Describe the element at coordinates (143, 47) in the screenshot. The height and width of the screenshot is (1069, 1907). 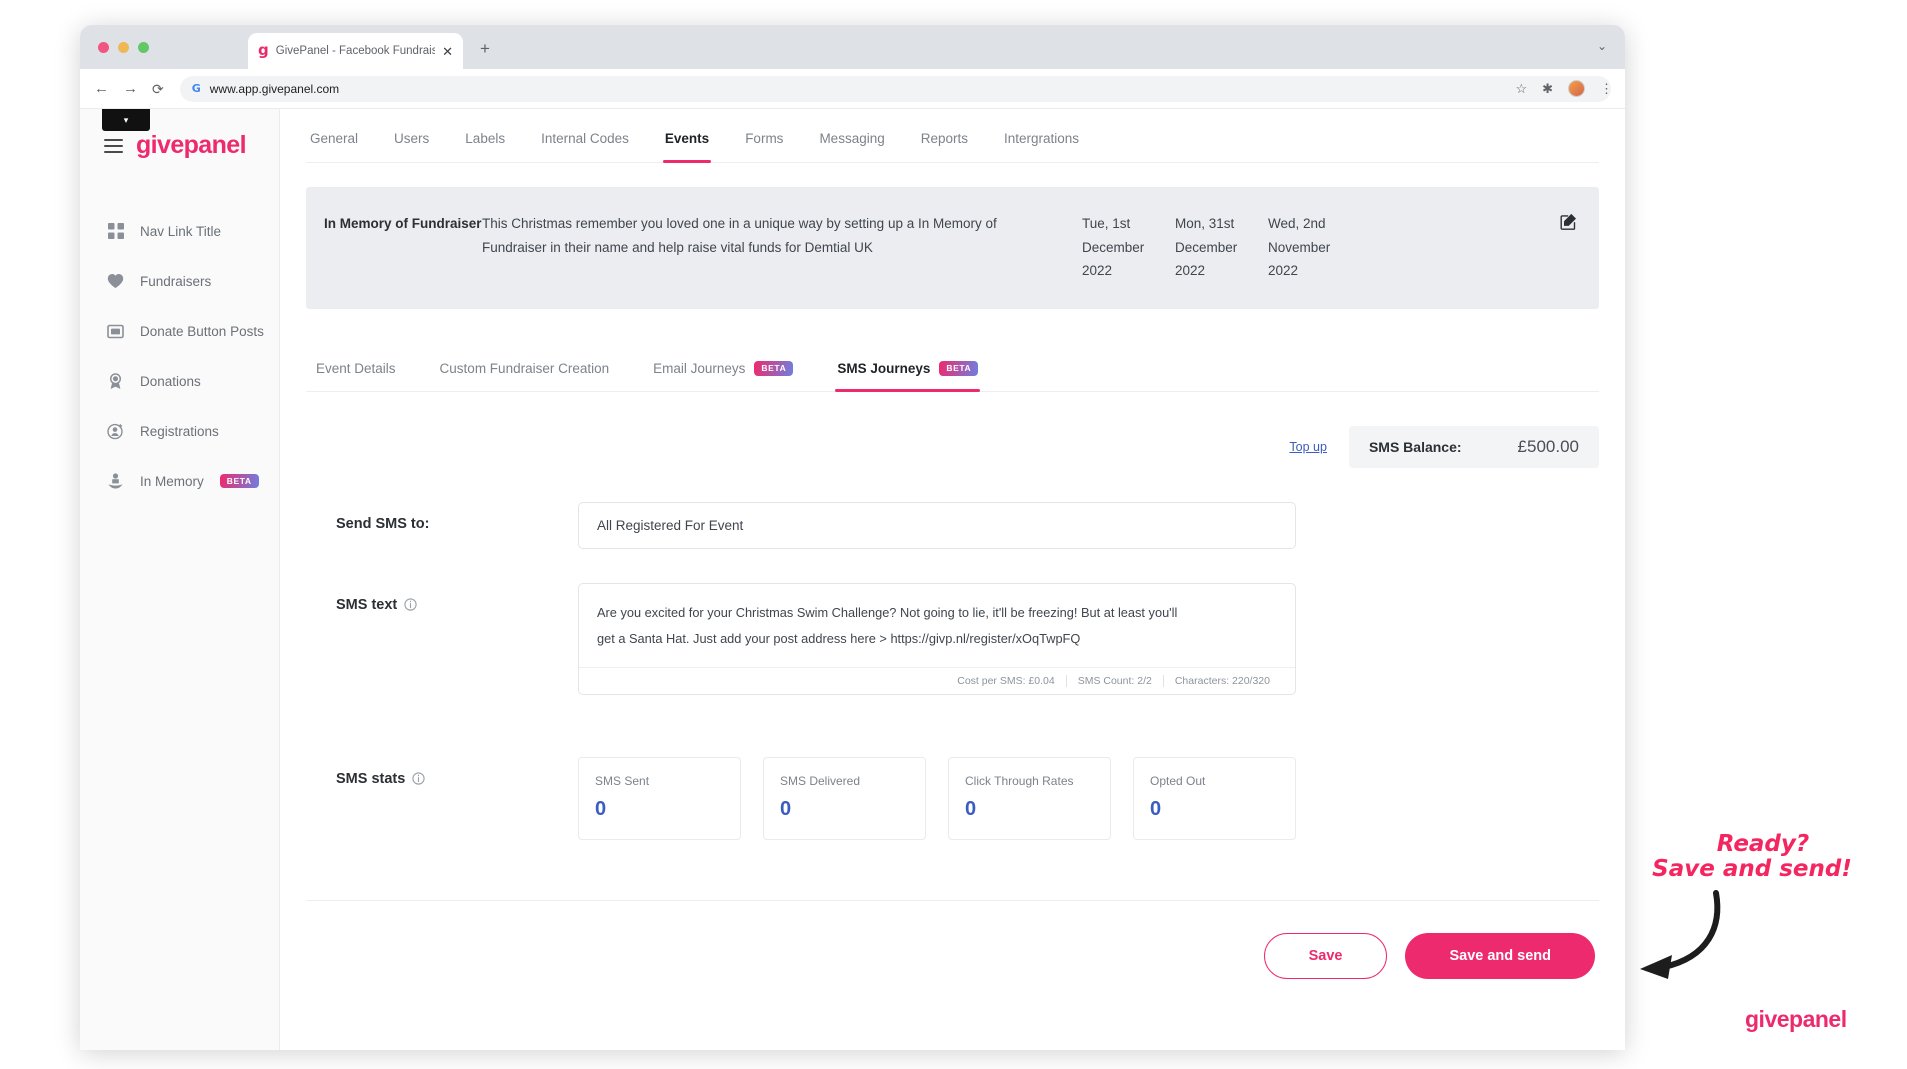
I see `maximize-window-button` at that location.